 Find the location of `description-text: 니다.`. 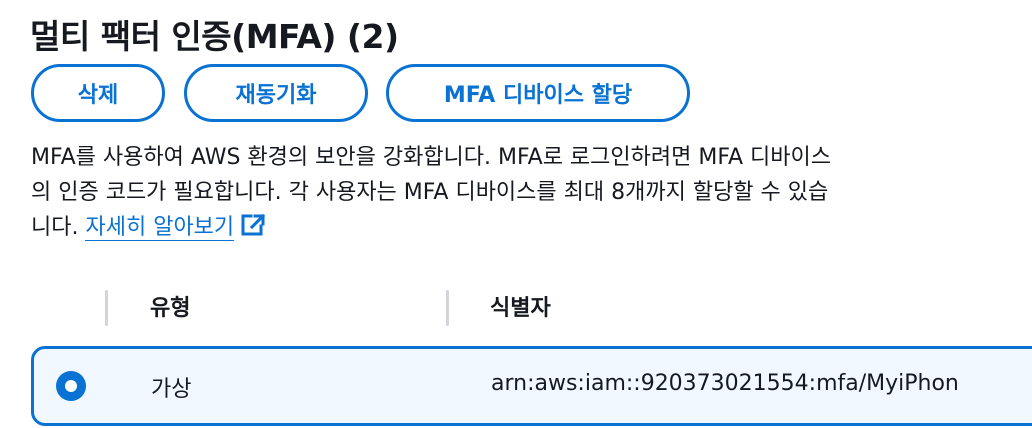

description-text: 니다. is located at coordinates (55, 227).